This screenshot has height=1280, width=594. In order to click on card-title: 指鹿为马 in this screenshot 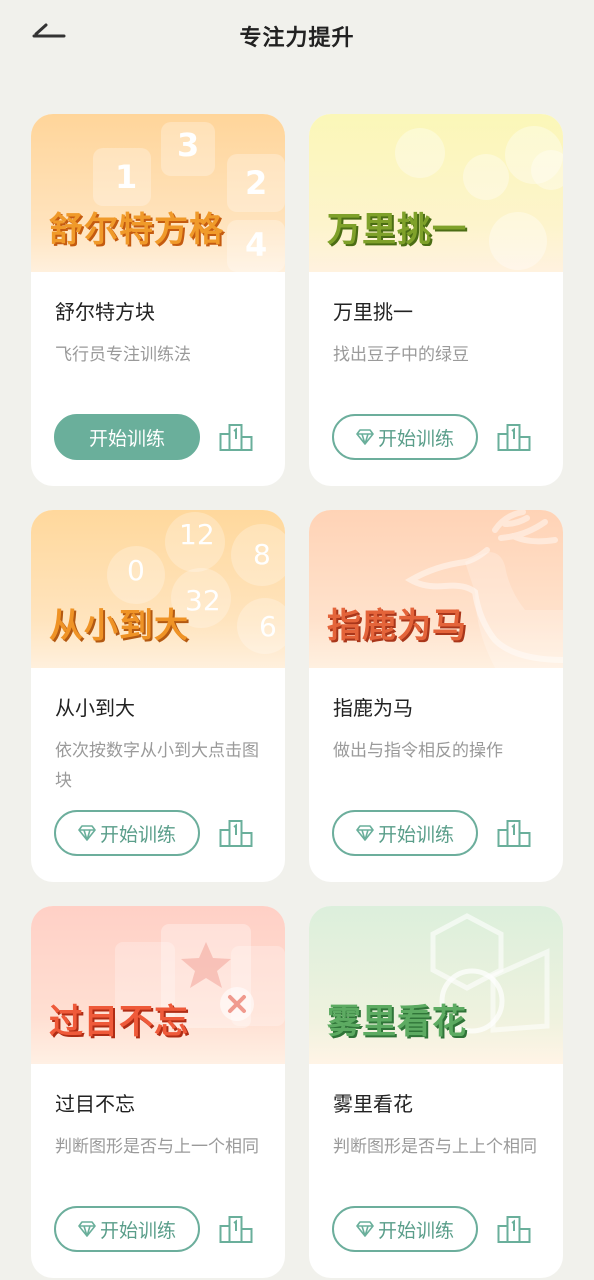, I will do `click(373, 708)`.